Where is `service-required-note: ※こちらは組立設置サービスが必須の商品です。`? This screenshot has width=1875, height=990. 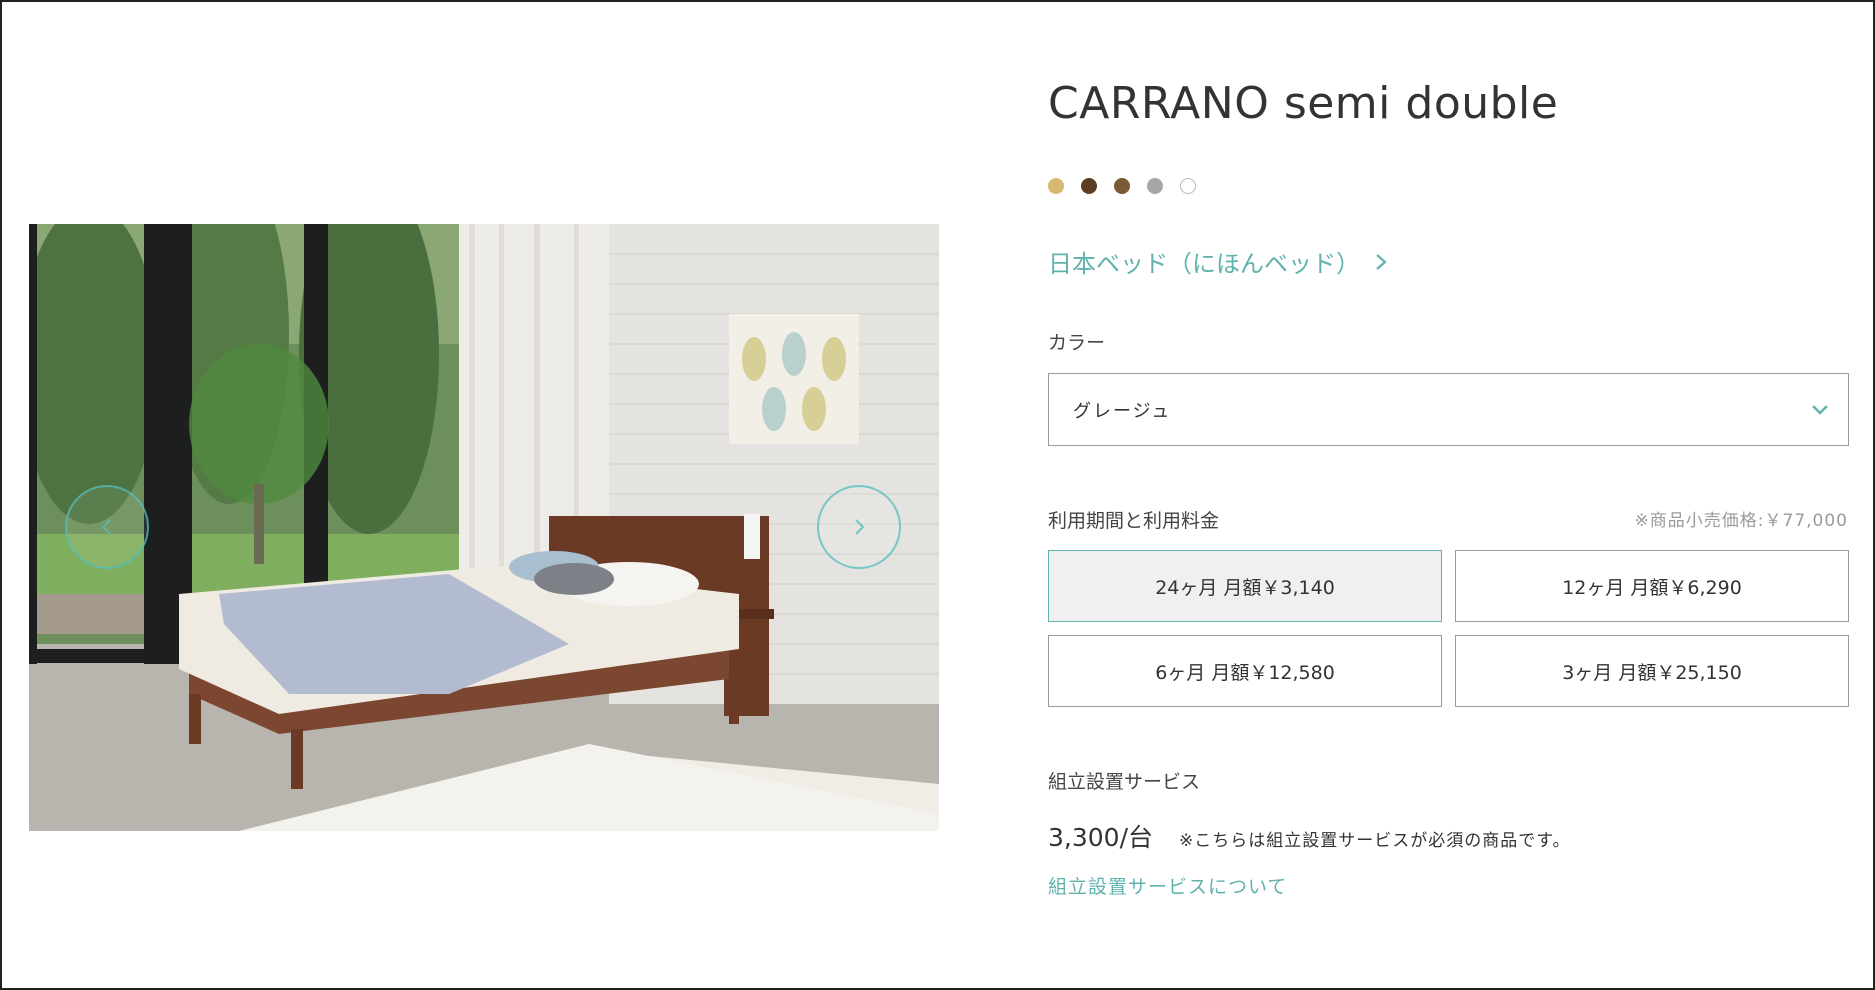
service-required-note: ※こちらは組立設置サービスが必須の商品です。 is located at coordinates (1375, 841).